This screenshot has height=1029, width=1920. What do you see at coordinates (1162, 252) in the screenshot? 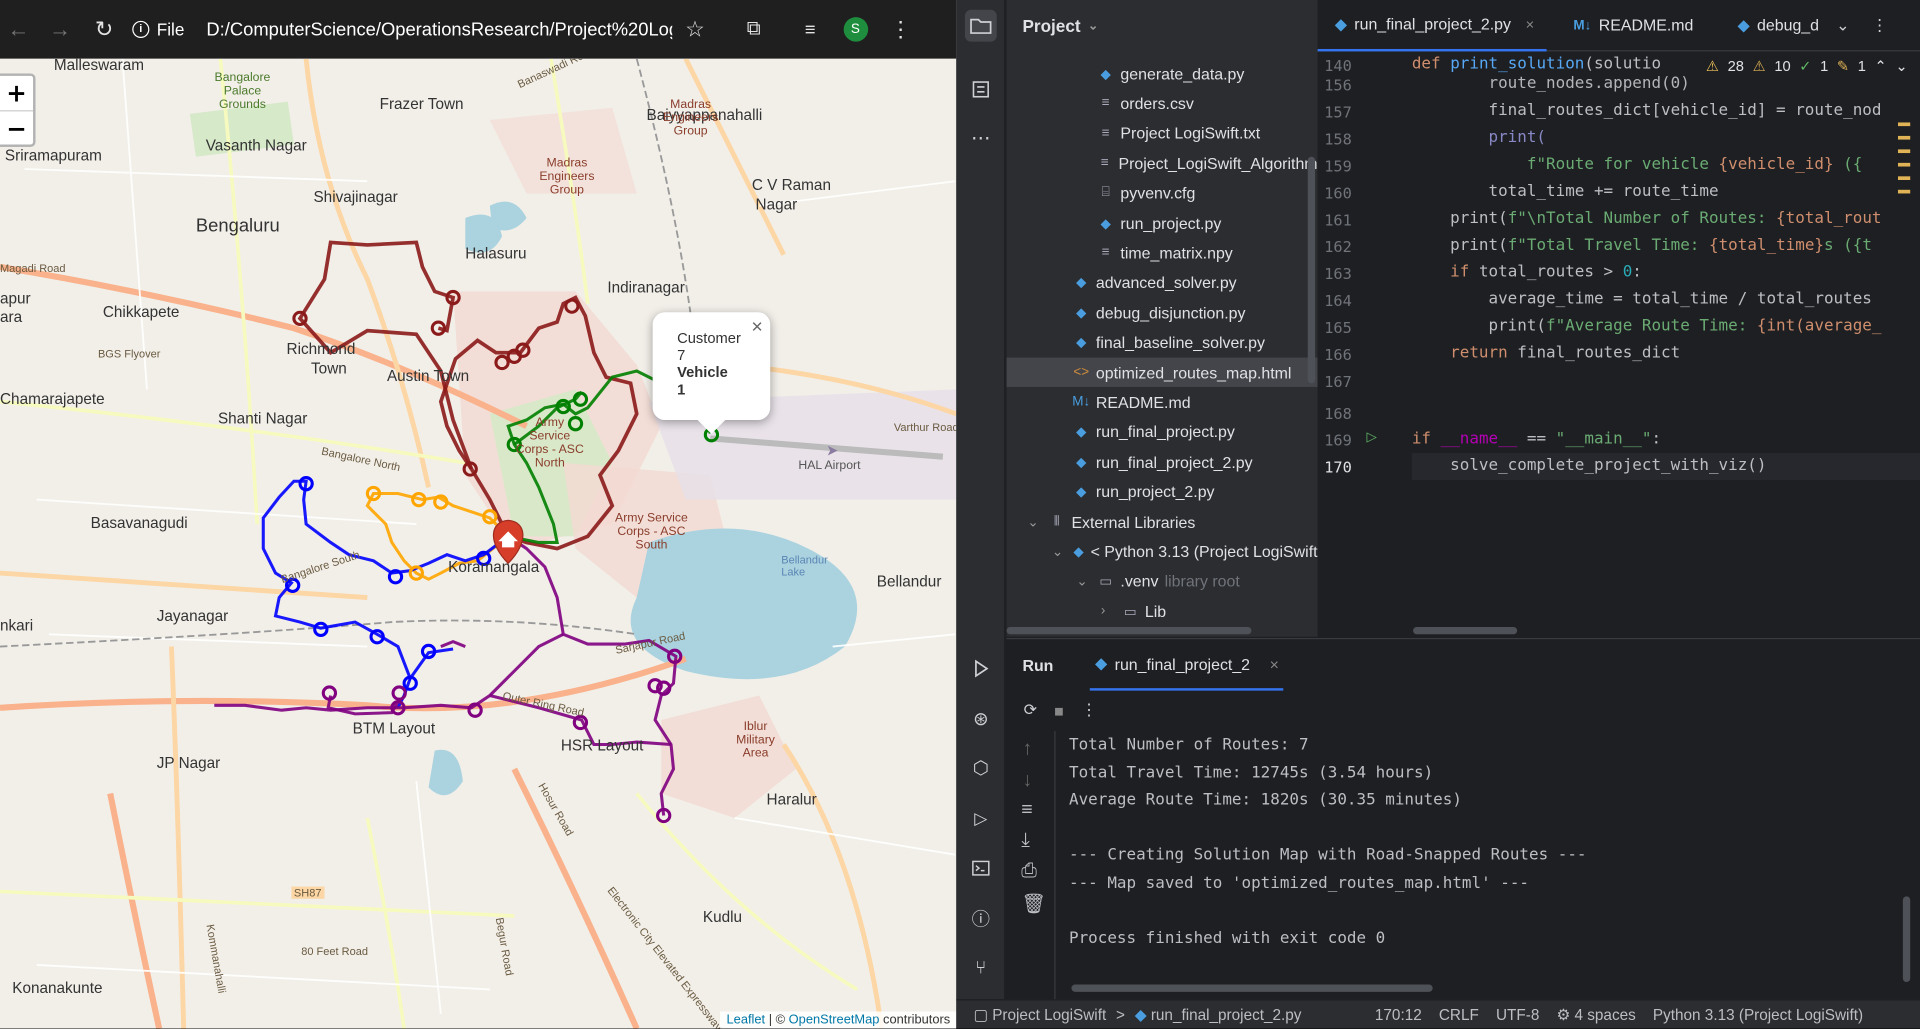
I see `tree-item: ≡ time_matrix.npy` at bounding box center [1162, 252].